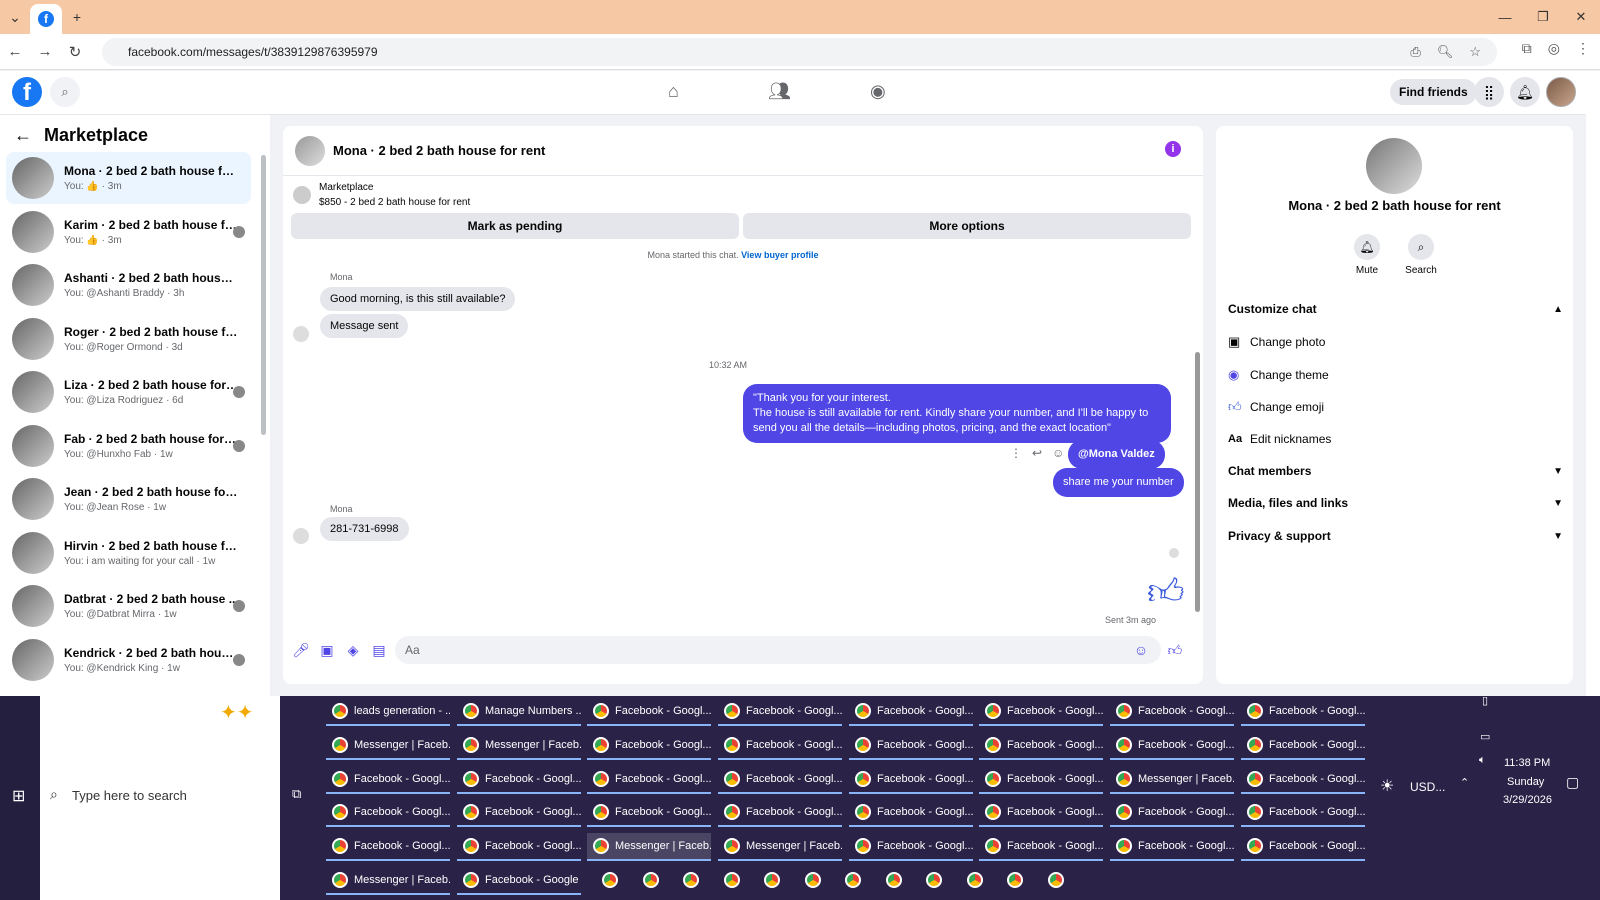  I want to click on close-window-icon: ✕, so click(1581, 17).